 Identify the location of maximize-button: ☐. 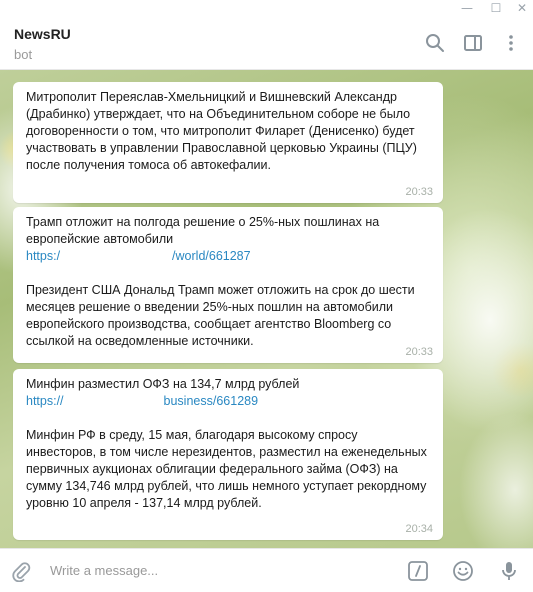
(496, 8).